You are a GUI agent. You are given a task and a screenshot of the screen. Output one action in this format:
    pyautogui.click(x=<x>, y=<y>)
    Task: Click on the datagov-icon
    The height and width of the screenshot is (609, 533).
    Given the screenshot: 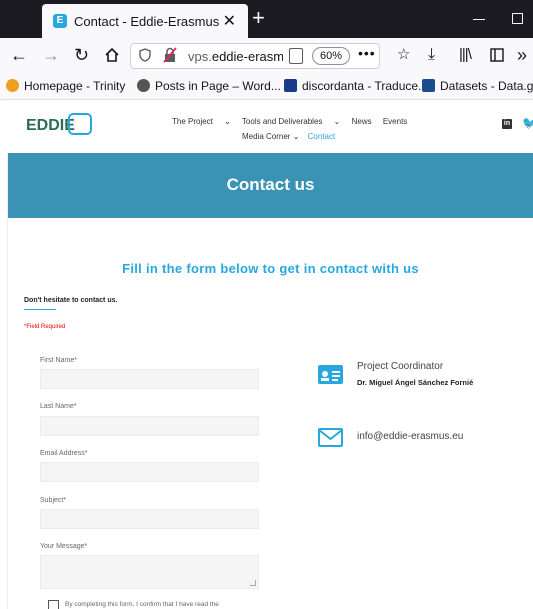 What is the action you would take?
    pyautogui.click(x=428, y=85)
    